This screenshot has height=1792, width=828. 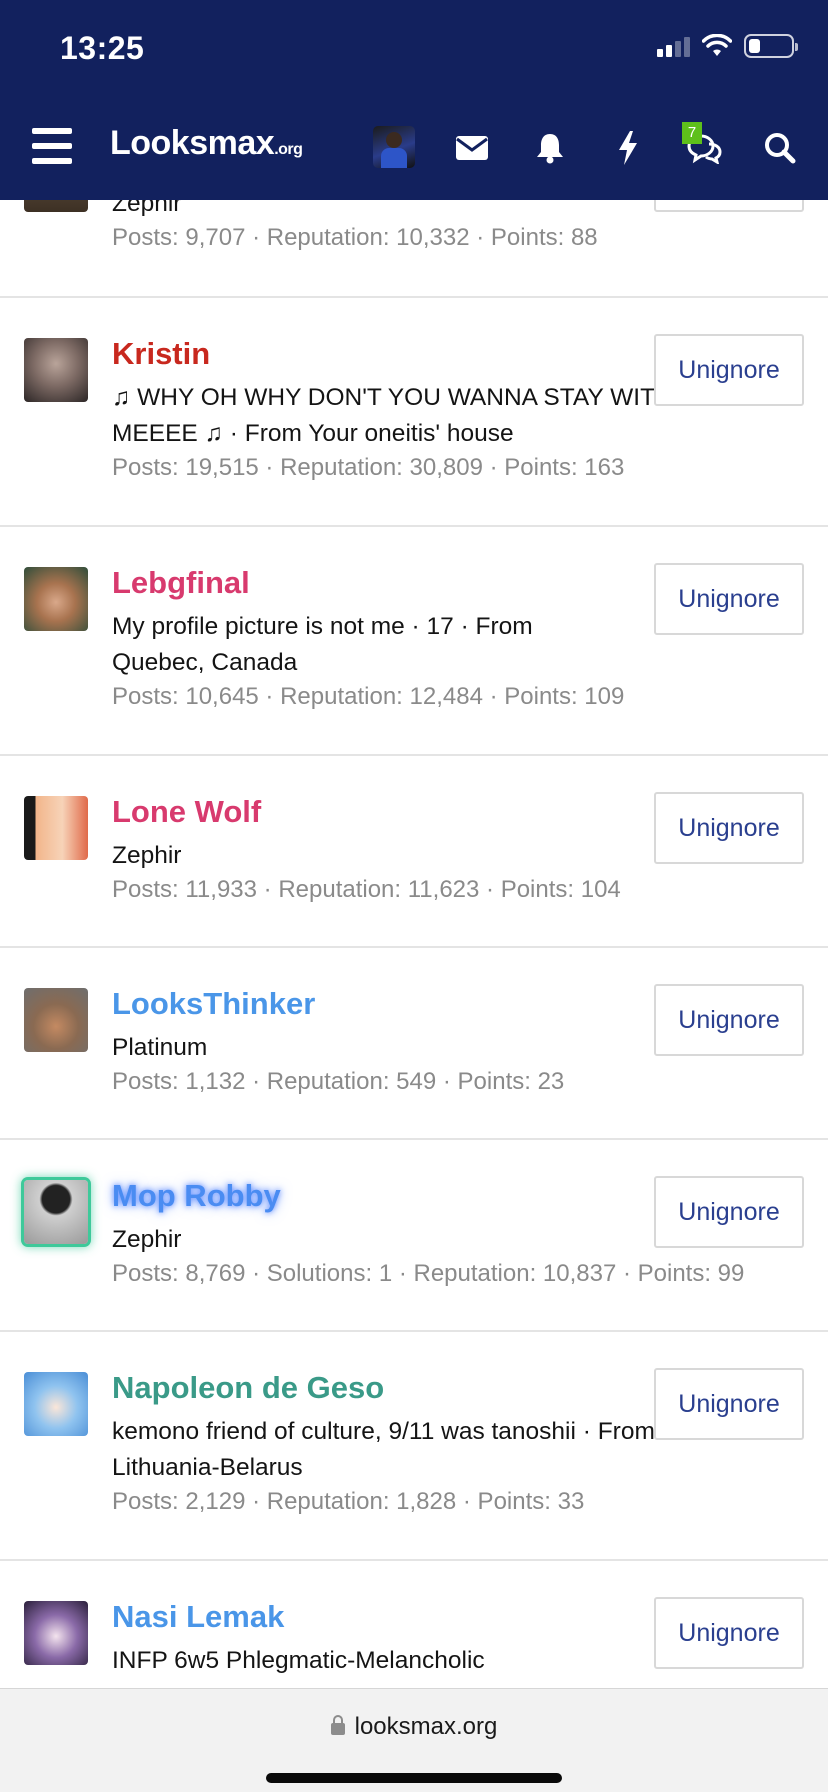 What do you see at coordinates (248, 1388) in the screenshot?
I see `member-name: Napoleon de Geso` at bounding box center [248, 1388].